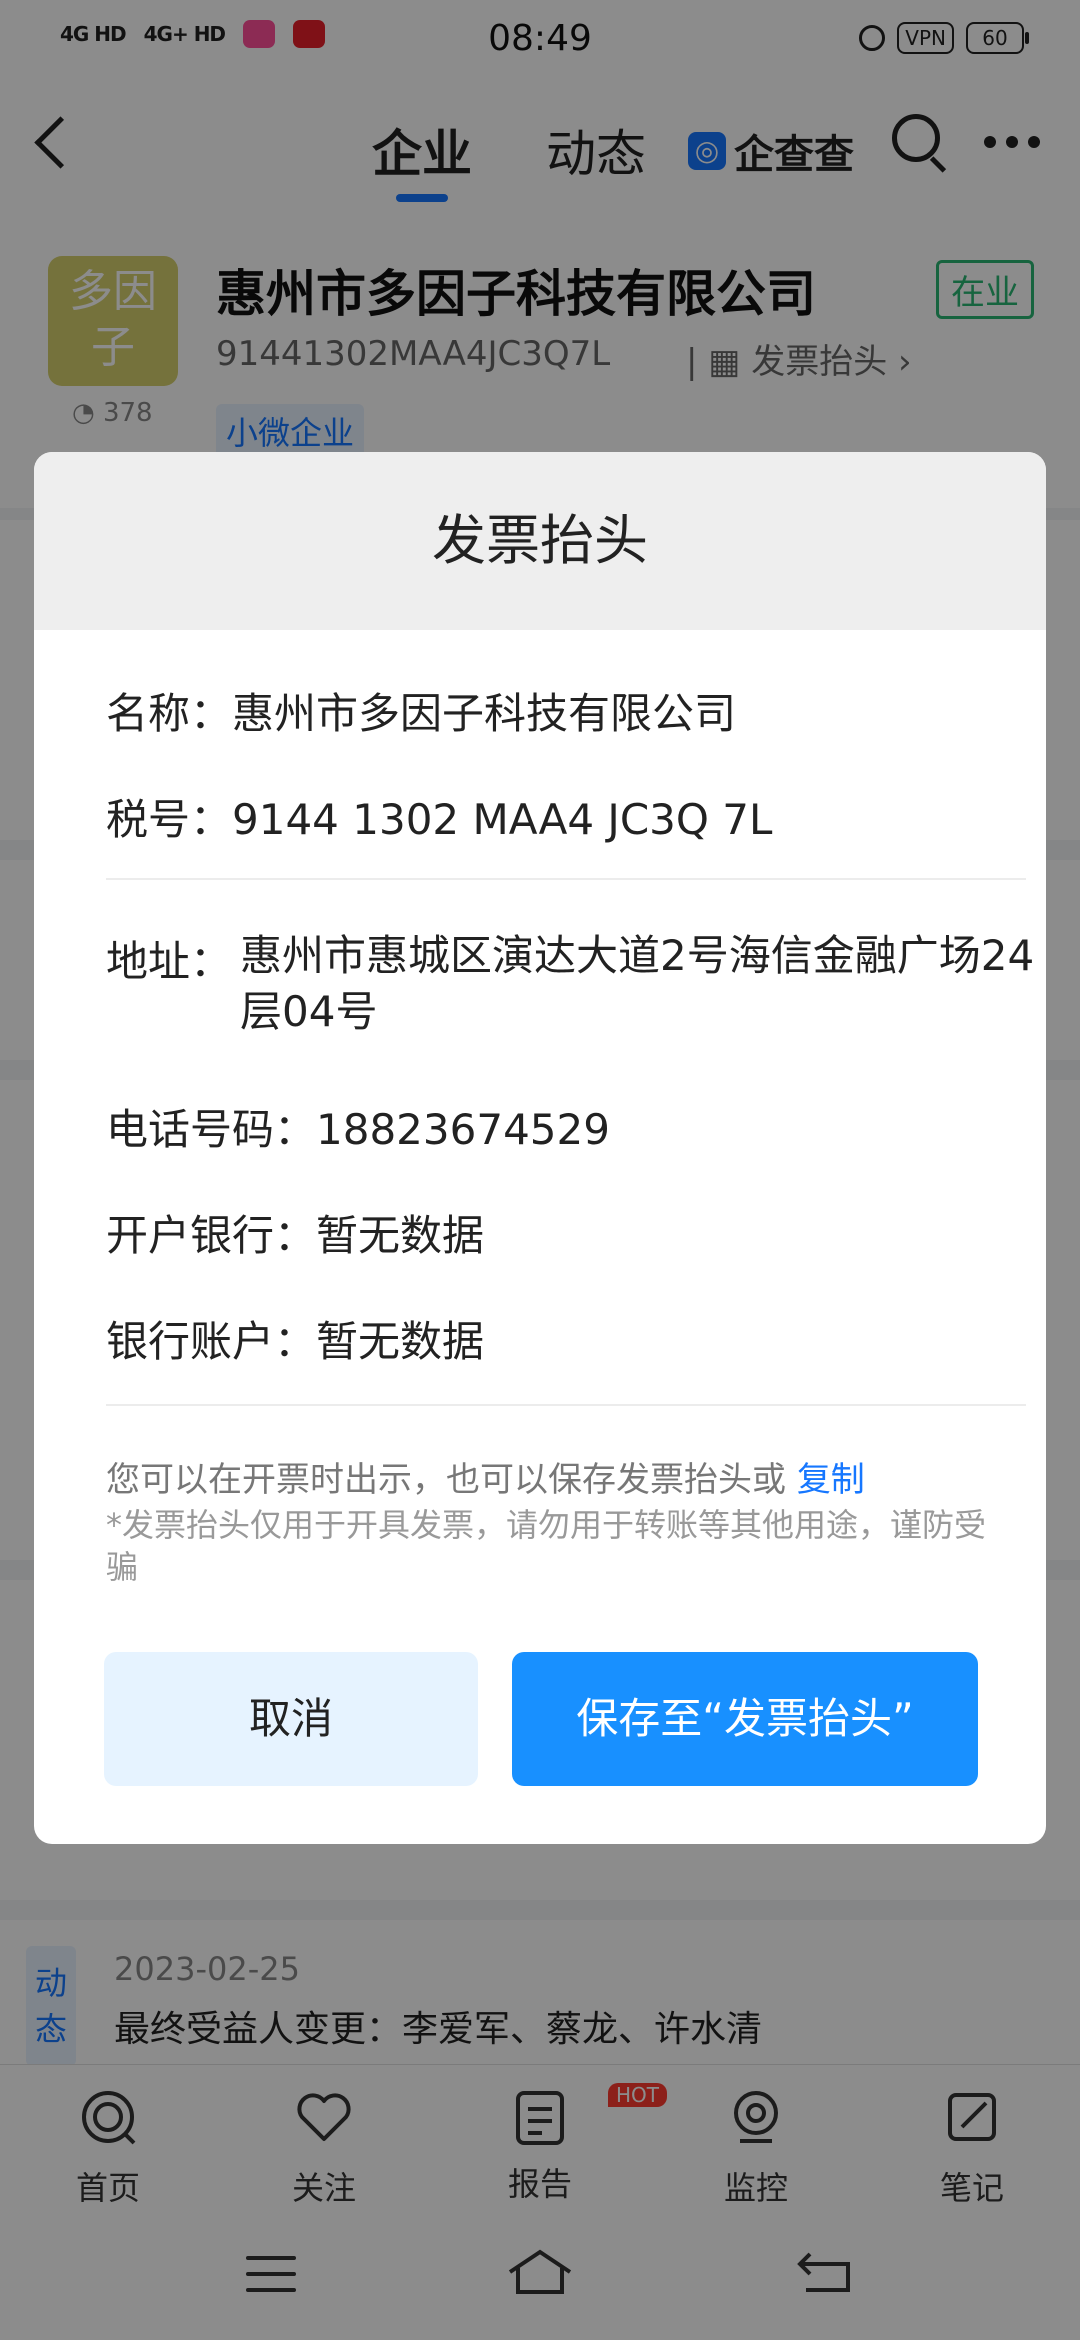  What do you see at coordinates (546, 1546) in the screenshot?
I see `warning-text: *发票抬头仅用于开具发票，请勿用于转账等其他用途，谨防受骗` at bounding box center [546, 1546].